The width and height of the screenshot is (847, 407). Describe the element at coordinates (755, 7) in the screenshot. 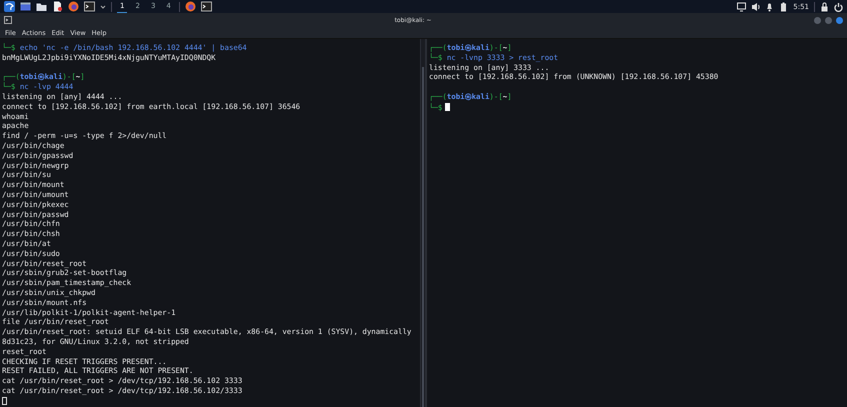

I see `volume-icon` at that location.